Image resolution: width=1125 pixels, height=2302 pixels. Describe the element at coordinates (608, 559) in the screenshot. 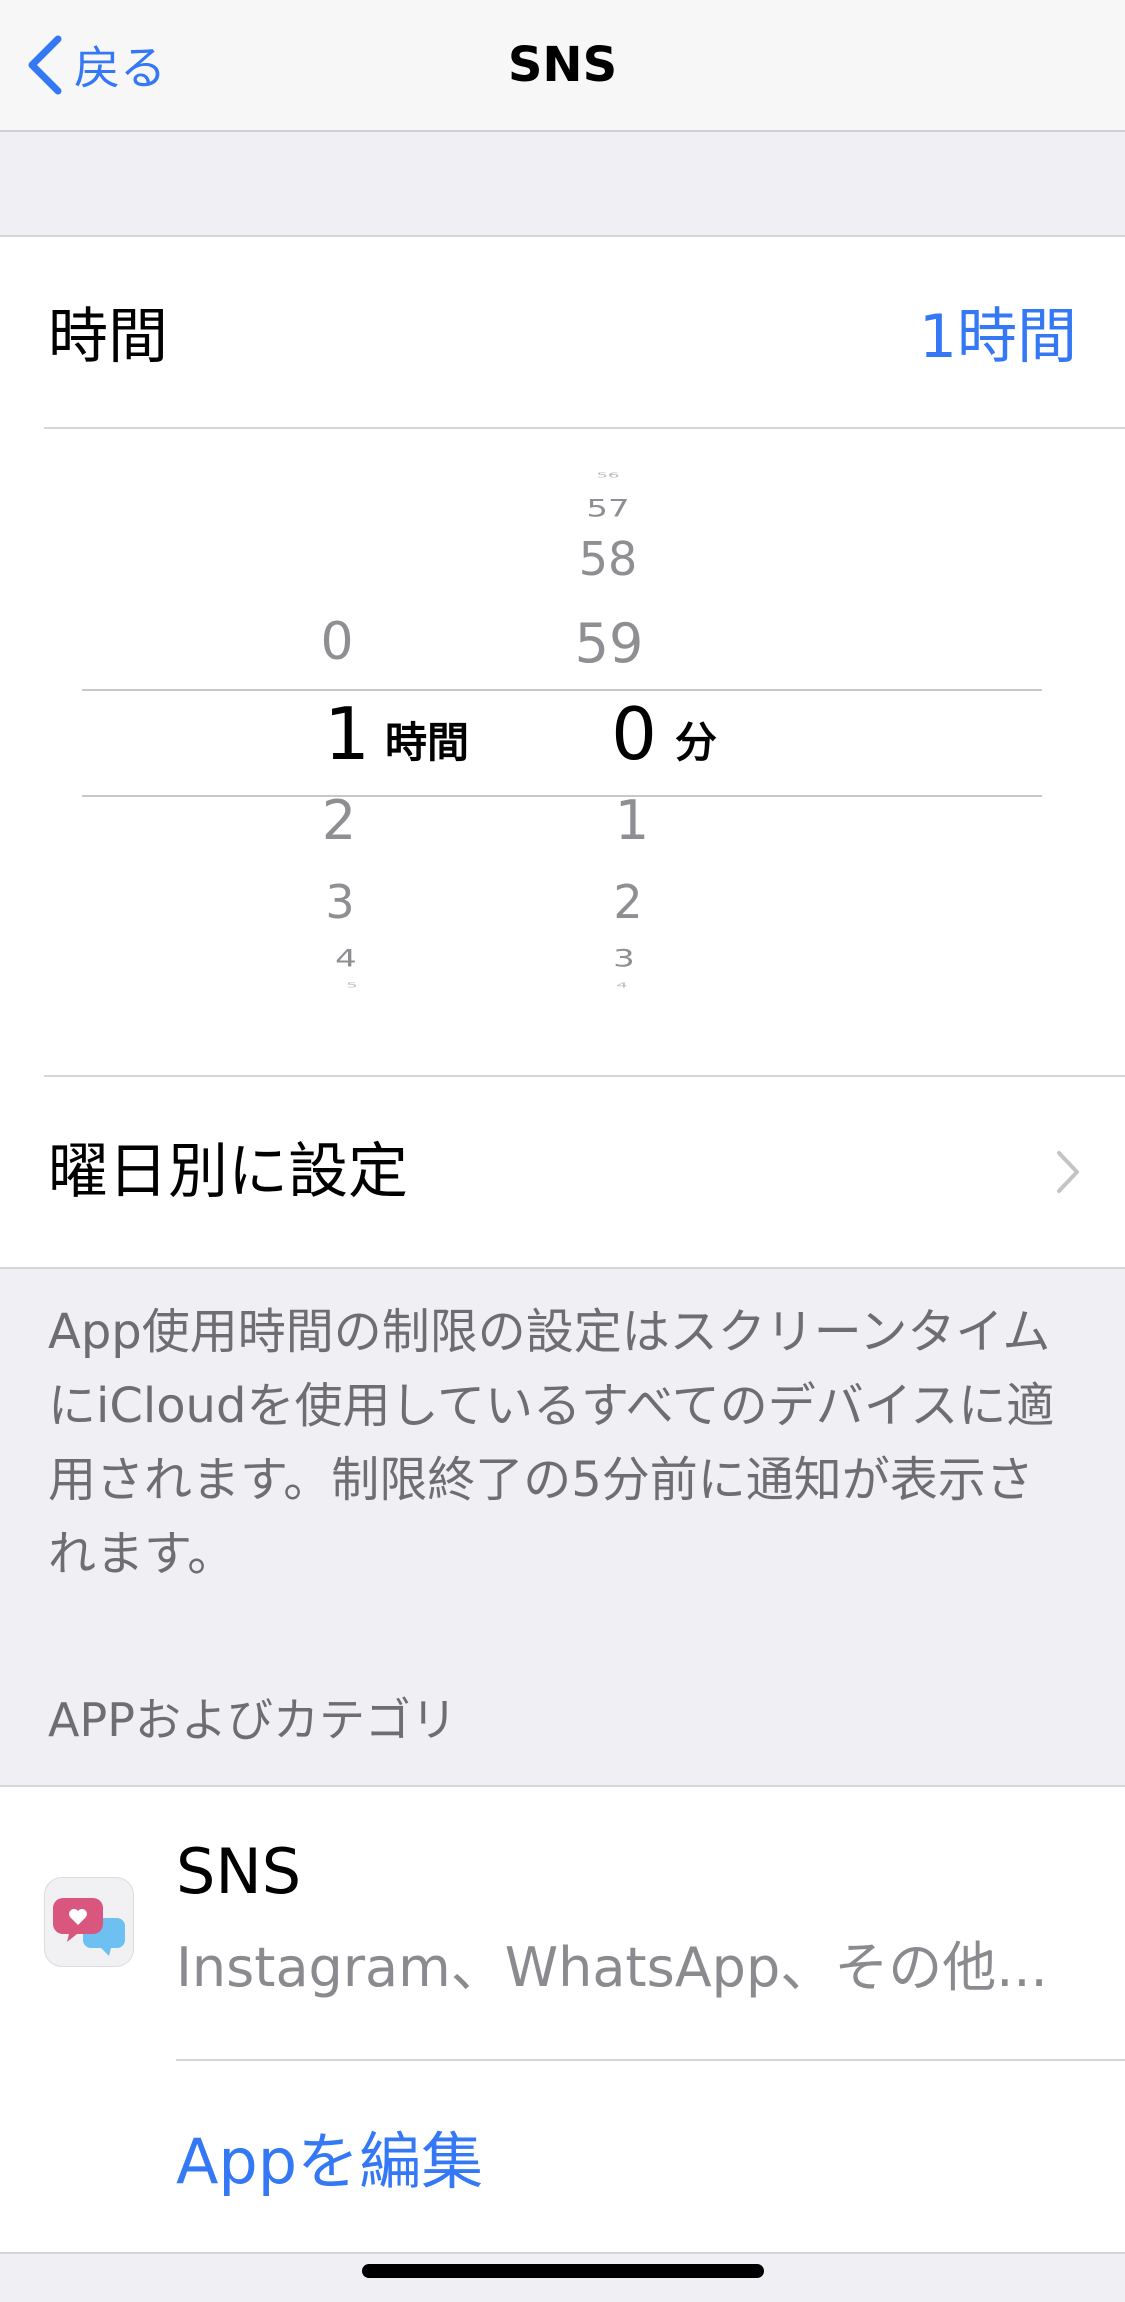

I see `minutes-picker-option: 58` at that location.